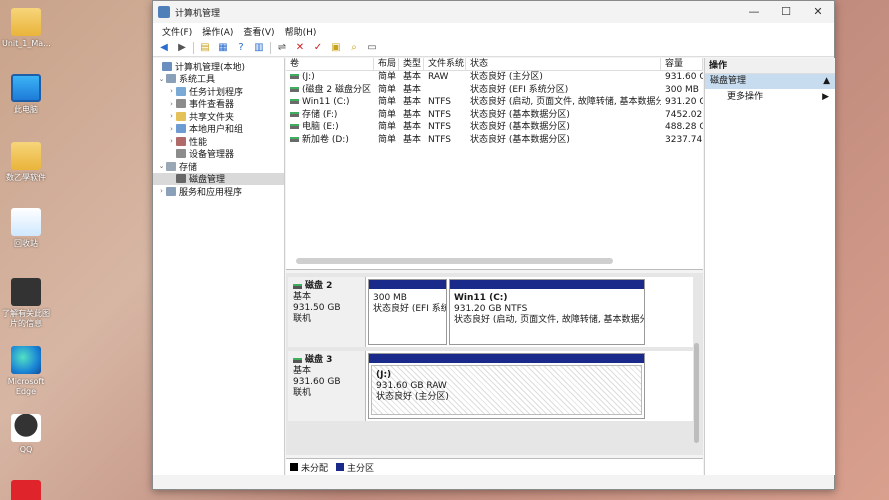 The width and height of the screenshot is (889, 500). Describe the element at coordinates (682, 64) in the screenshot. I see `column-header-capacity: 容量` at that location.